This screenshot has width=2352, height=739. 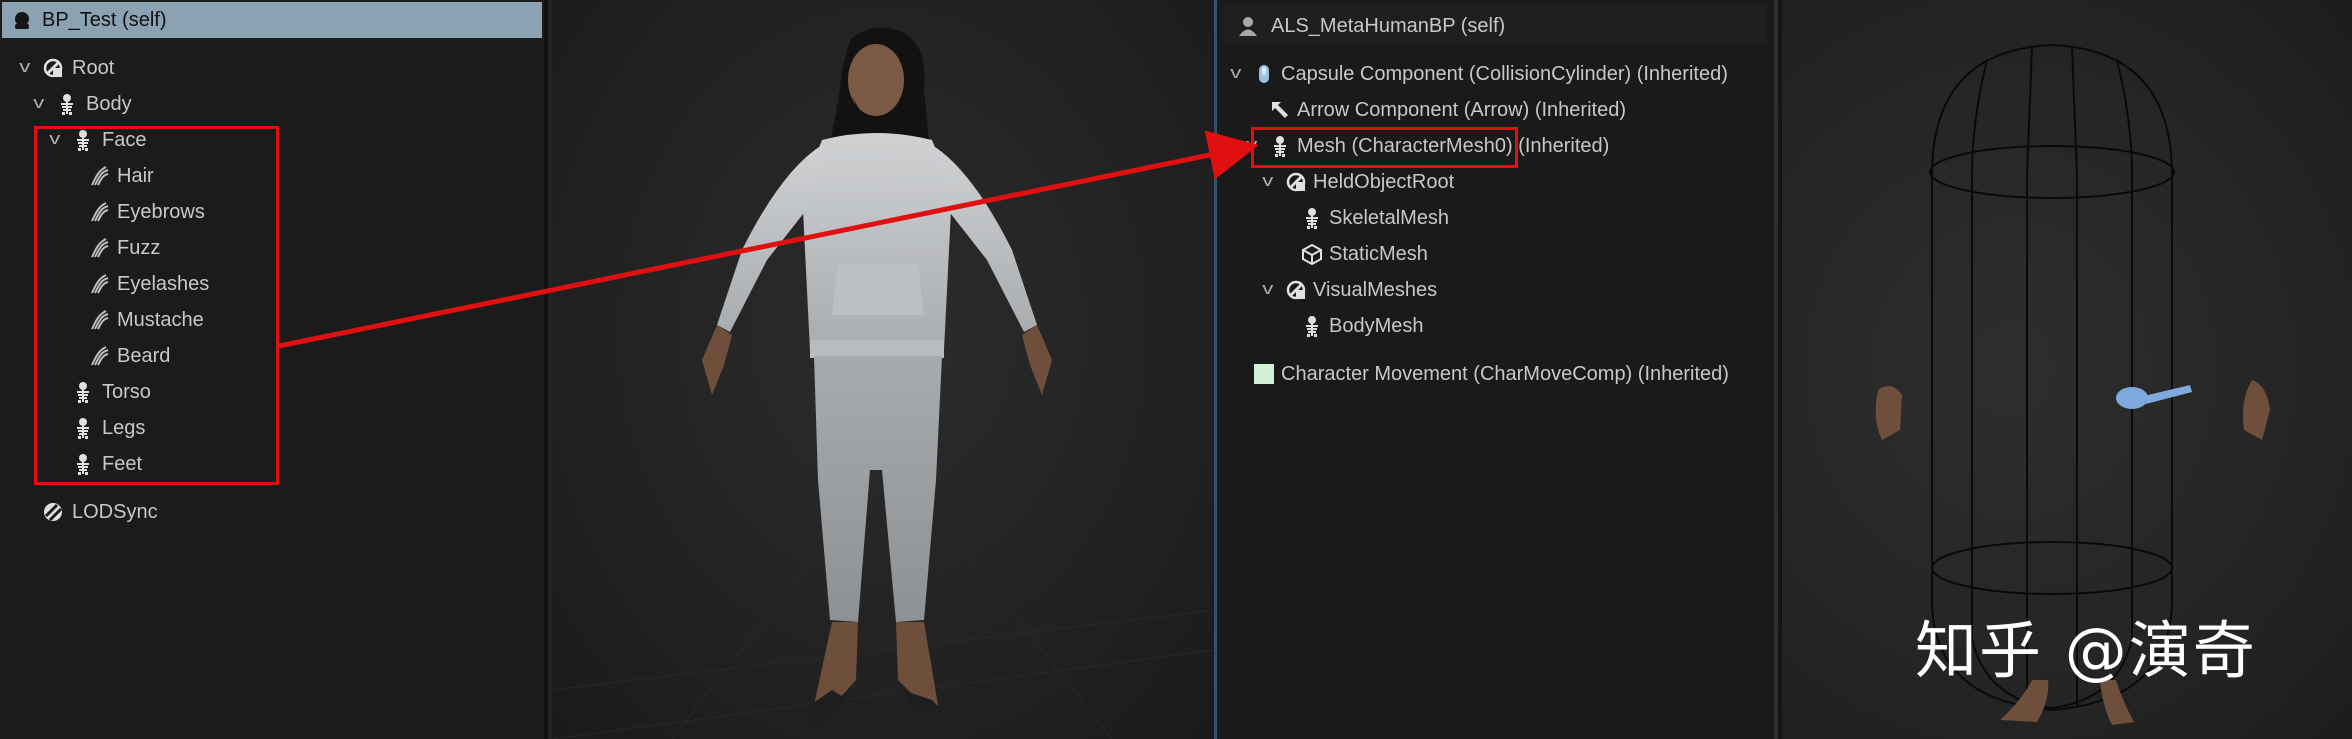 I want to click on static-mesh-icon, so click(x=1312, y=254).